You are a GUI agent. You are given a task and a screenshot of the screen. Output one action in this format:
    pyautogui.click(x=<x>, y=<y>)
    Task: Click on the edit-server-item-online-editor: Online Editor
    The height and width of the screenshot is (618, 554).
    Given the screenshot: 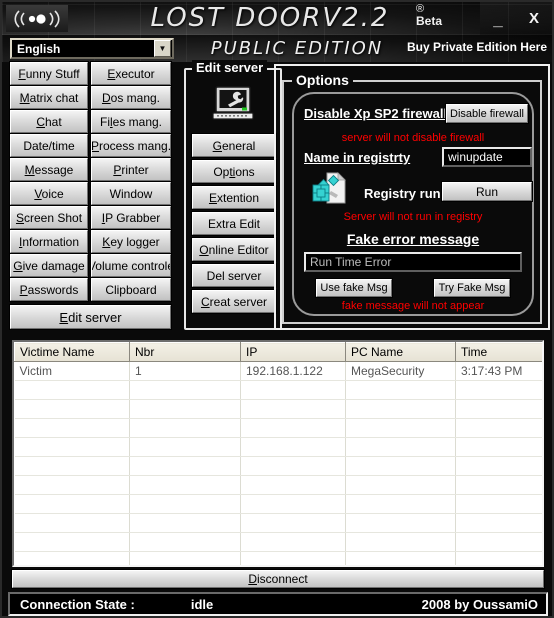 What is the action you would take?
    pyautogui.click(x=234, y=249)
    